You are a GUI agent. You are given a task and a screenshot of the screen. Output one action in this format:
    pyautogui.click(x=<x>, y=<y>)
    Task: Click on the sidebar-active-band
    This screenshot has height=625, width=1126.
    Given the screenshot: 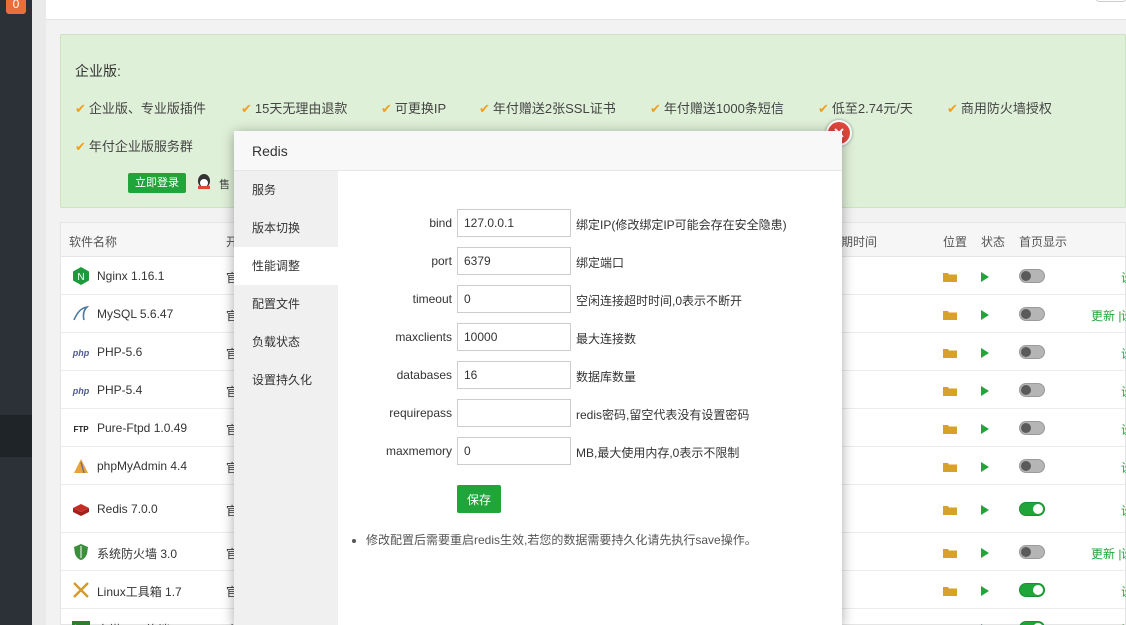 What is the action you would take?
    pyautogui.click(x=16, y=436)
    